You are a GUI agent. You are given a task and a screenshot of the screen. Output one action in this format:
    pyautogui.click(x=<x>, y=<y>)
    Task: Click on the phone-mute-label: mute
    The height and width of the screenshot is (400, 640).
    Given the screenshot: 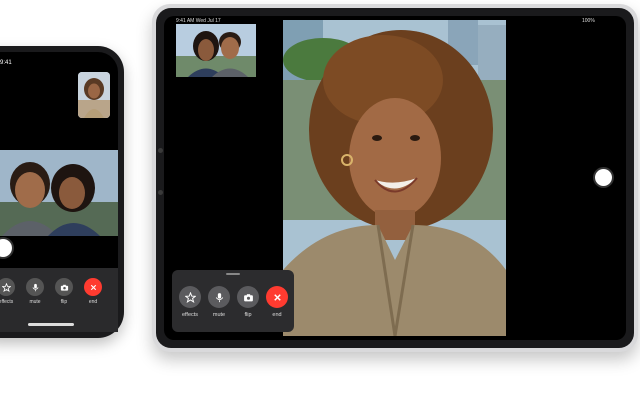 What is the action you would take?
    pyautogui.click(x=35, y=302)
    